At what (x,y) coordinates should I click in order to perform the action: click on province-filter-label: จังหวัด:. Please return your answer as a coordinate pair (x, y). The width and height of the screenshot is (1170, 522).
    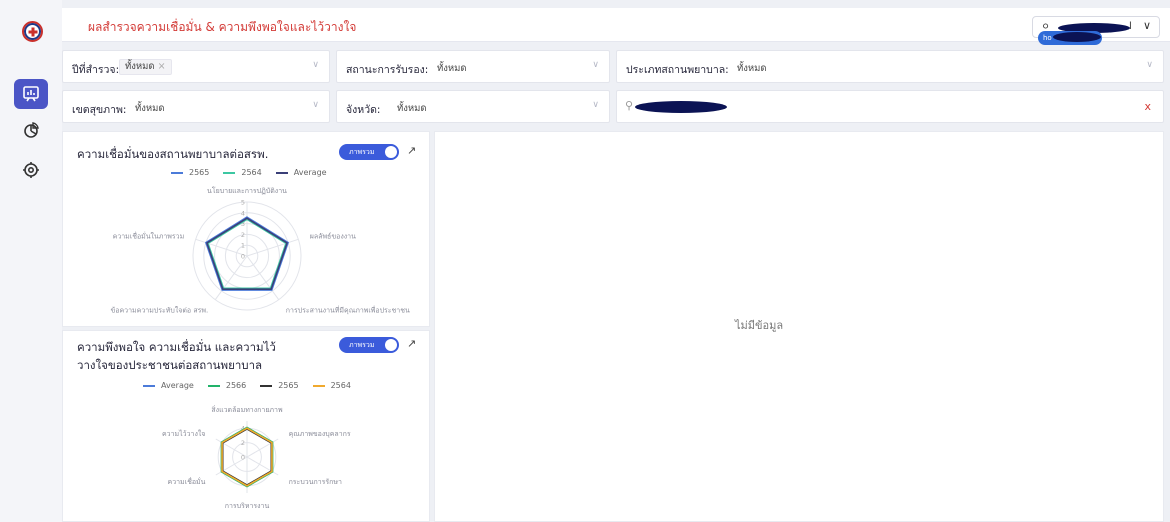
    Looking at the image, I should click on (363, 110).